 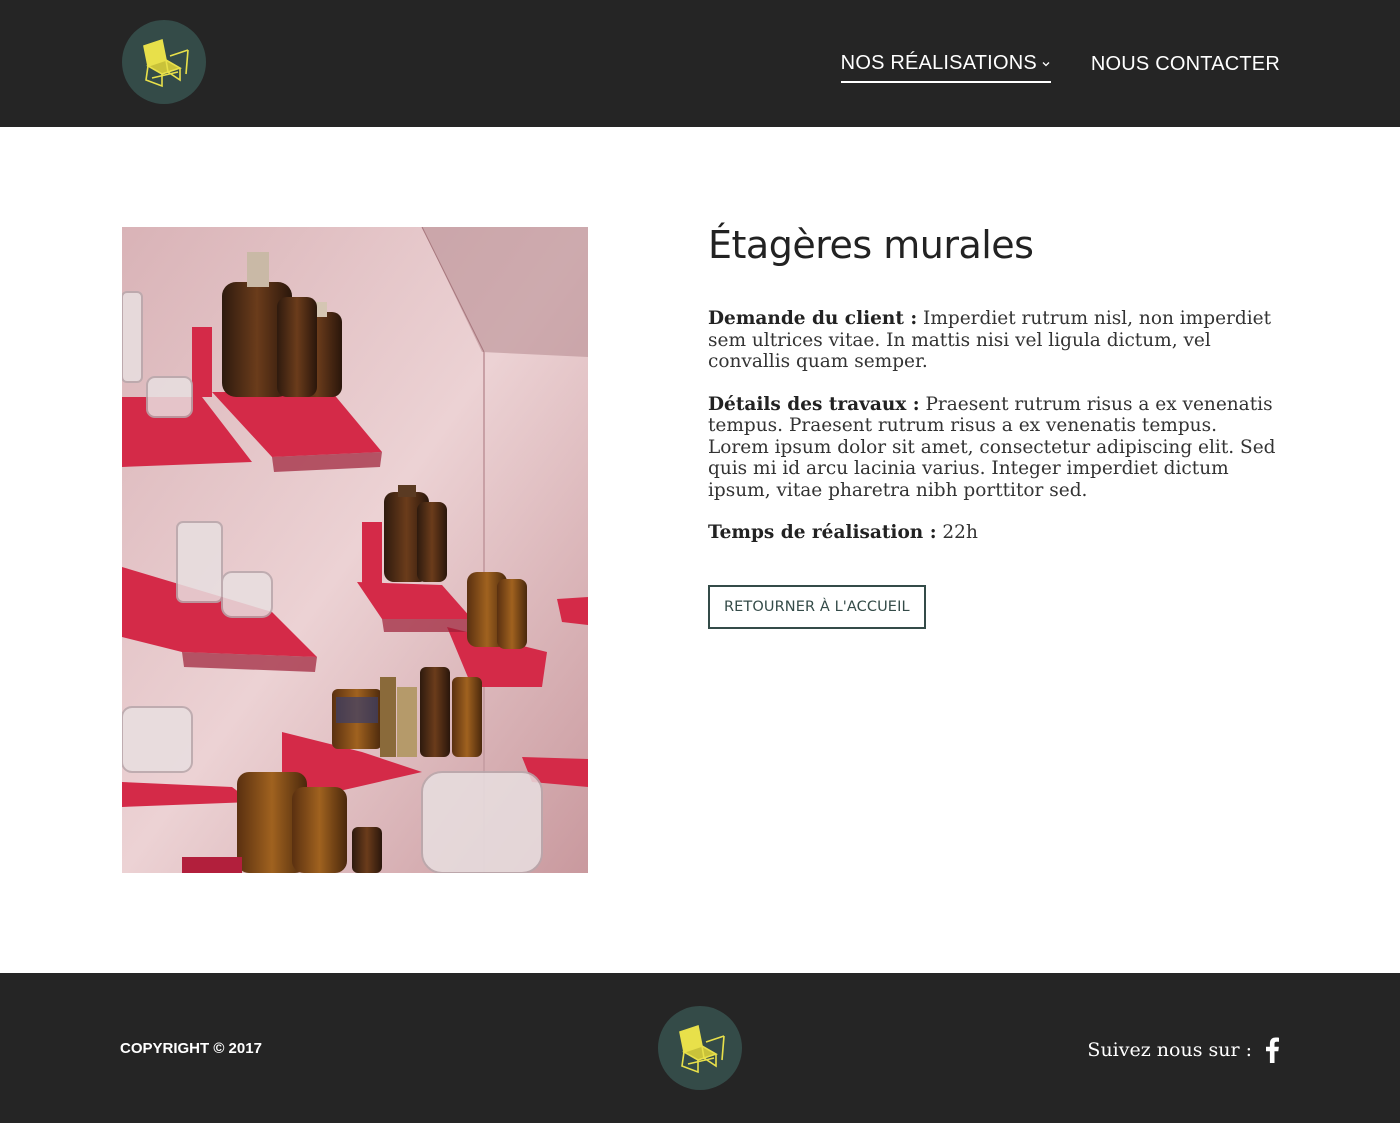 What do you see at coordinates (1046, 63) in the screenshot?
I see `chevron-down-icon` at bounding box center [1046, 63].